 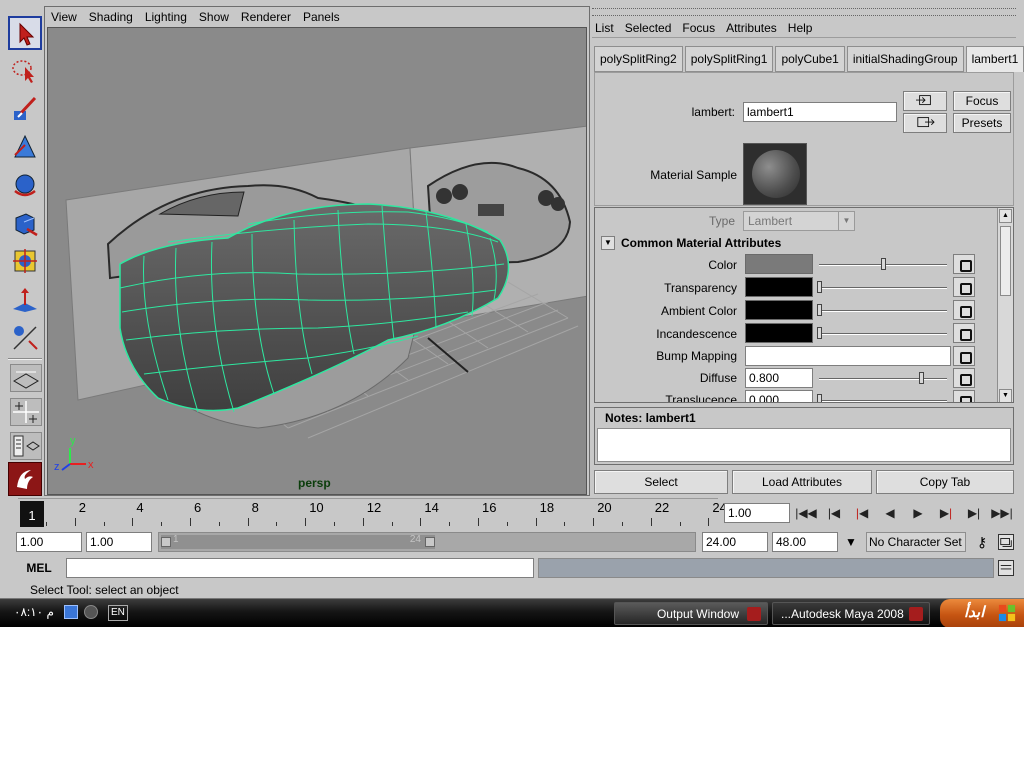 What do you see at coordinates (698, 28) in the screenshot?
I see `menu-focus: Focus` at bounding box center [698, 28].